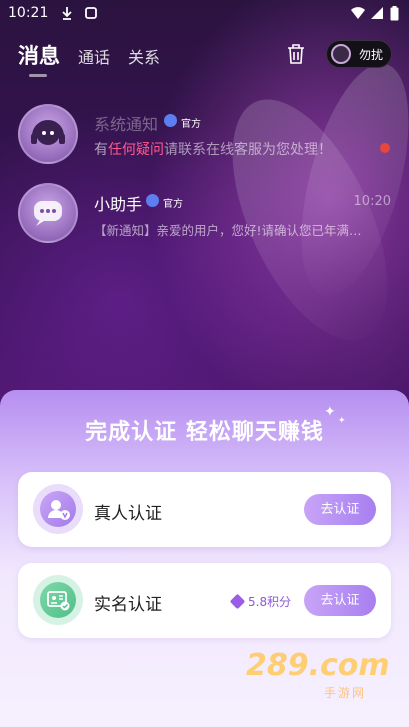 Image resolution: width=409 pixels, height=727 pixels. I want to click on do-not-disturb-toggle: 勿扰, so click(359, 54).